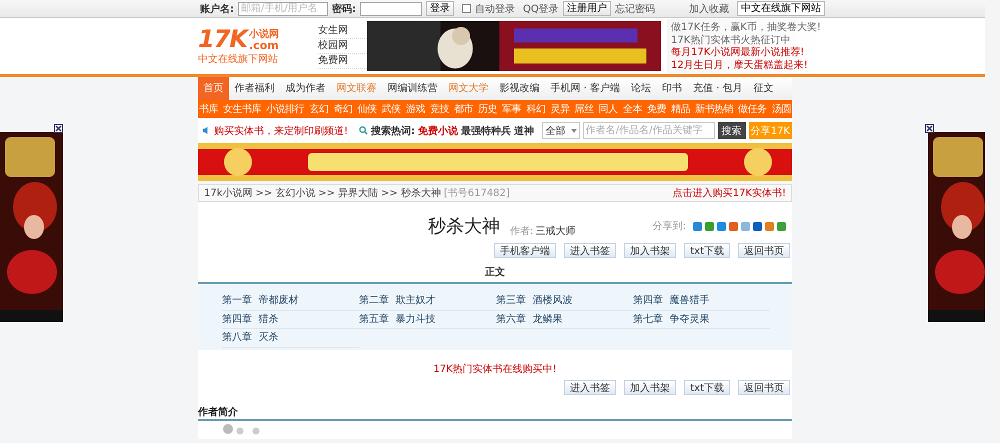  What do you see at coordinates (573, 130) in the screenshot?
I see `caret-icon` at bounding box center [573, 130].